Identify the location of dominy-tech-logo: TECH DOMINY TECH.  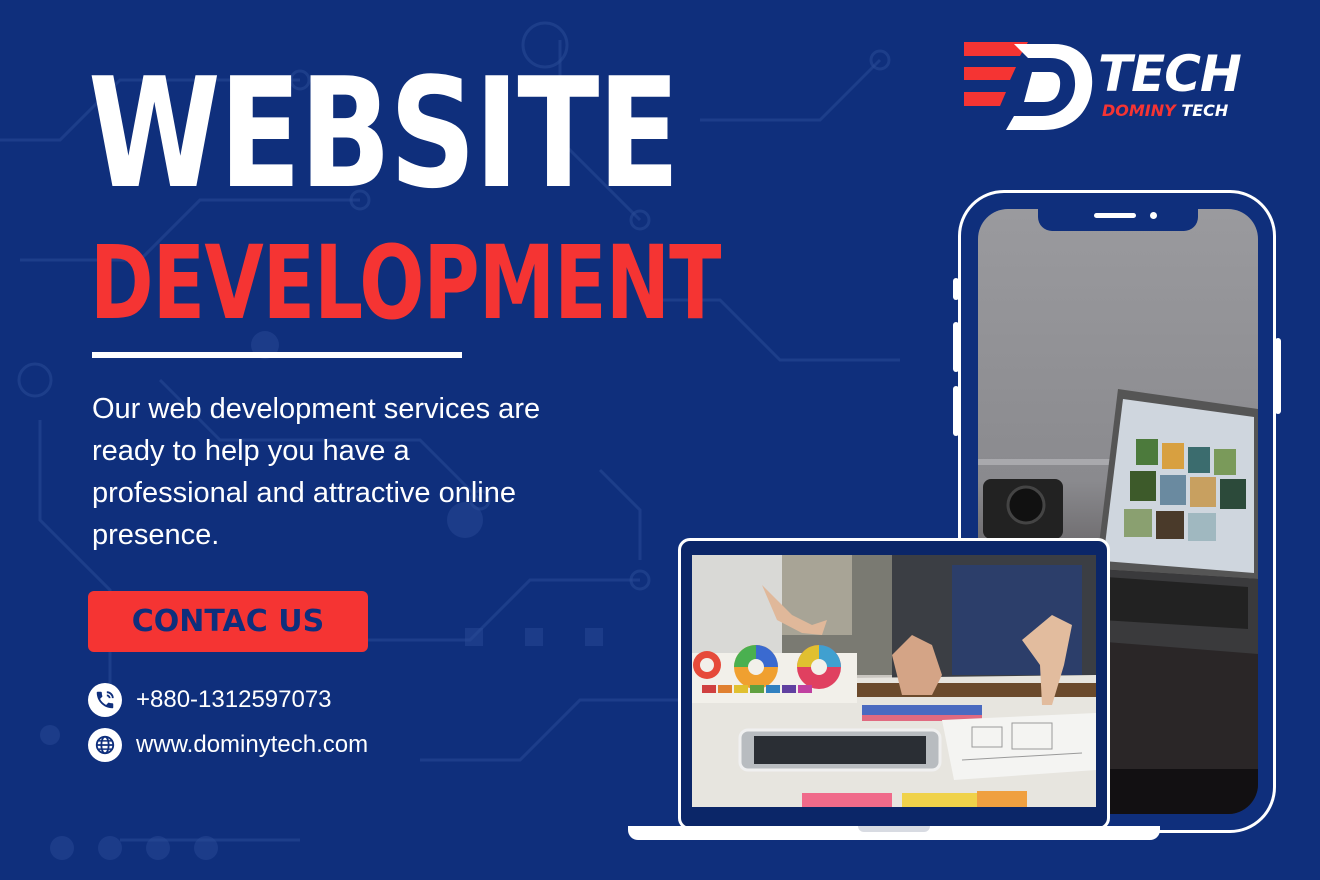
(1112, 87).